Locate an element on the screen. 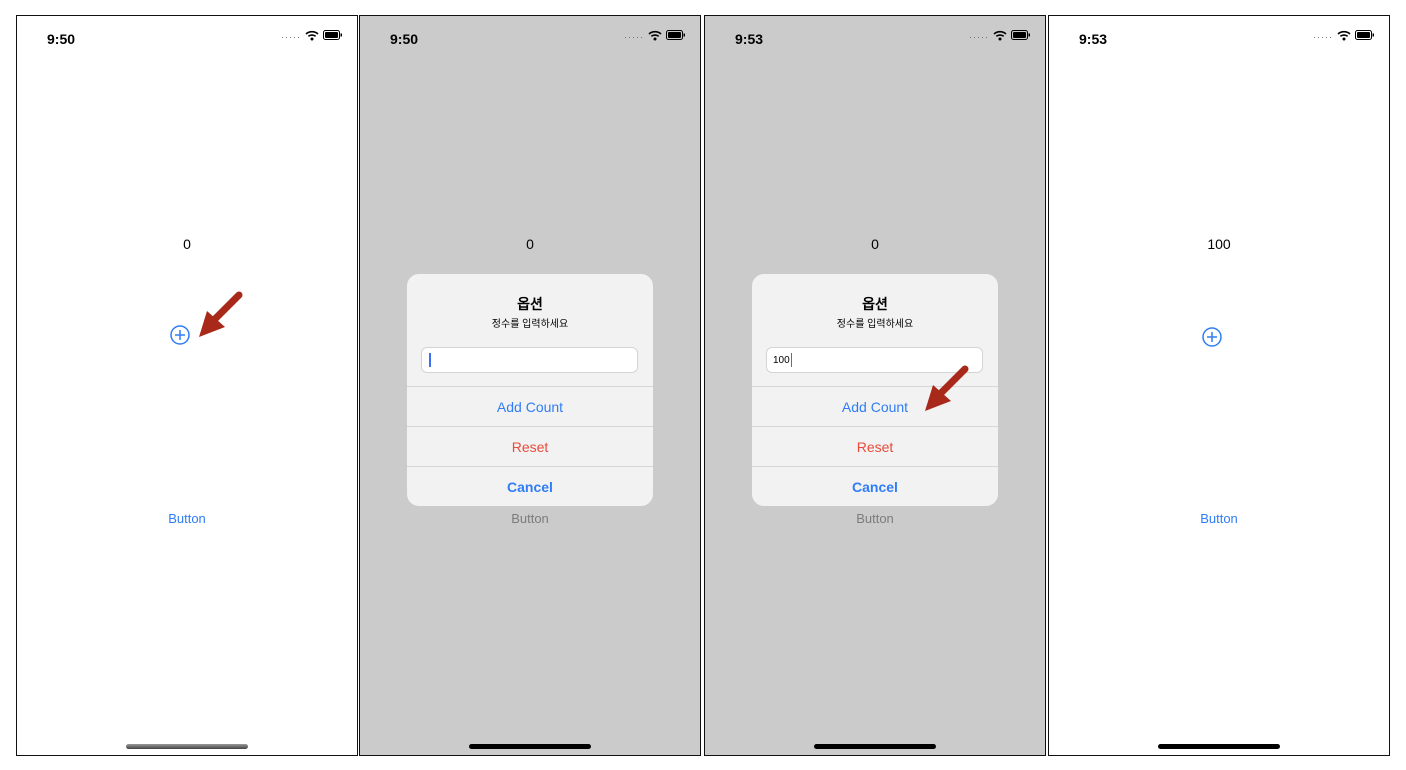 The width and height of the screenshot is (1406, 770). alert-text-field is located at coordinates (529, 360).